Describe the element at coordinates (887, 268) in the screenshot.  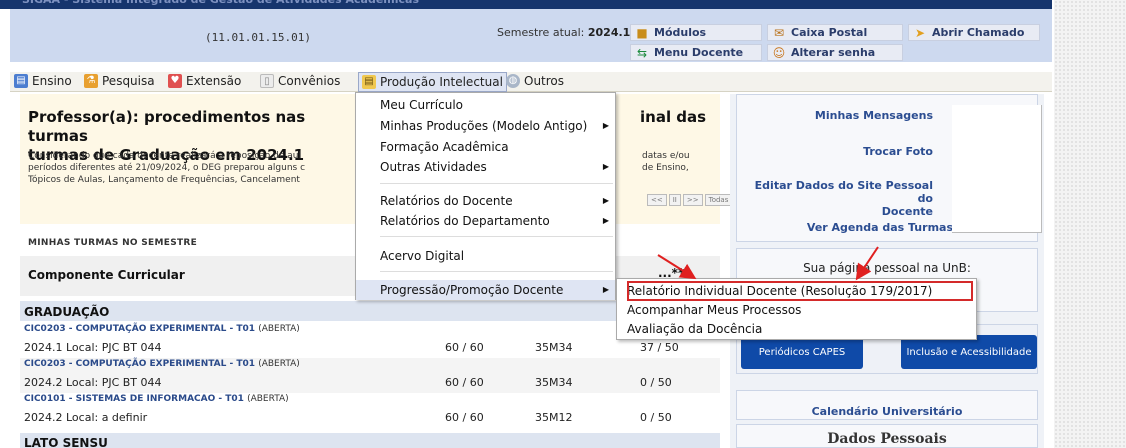
I see `personal-page-label: Sua página pessoal na UnB:` at that location.